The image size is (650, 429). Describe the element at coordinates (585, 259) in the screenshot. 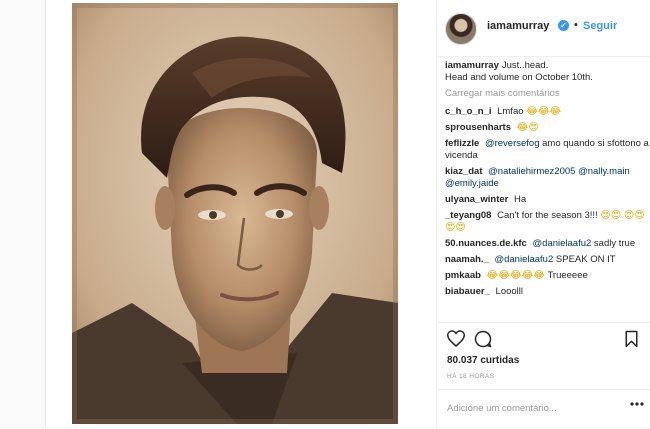

I see `comment-text: SPEAK ON IT` at that location.